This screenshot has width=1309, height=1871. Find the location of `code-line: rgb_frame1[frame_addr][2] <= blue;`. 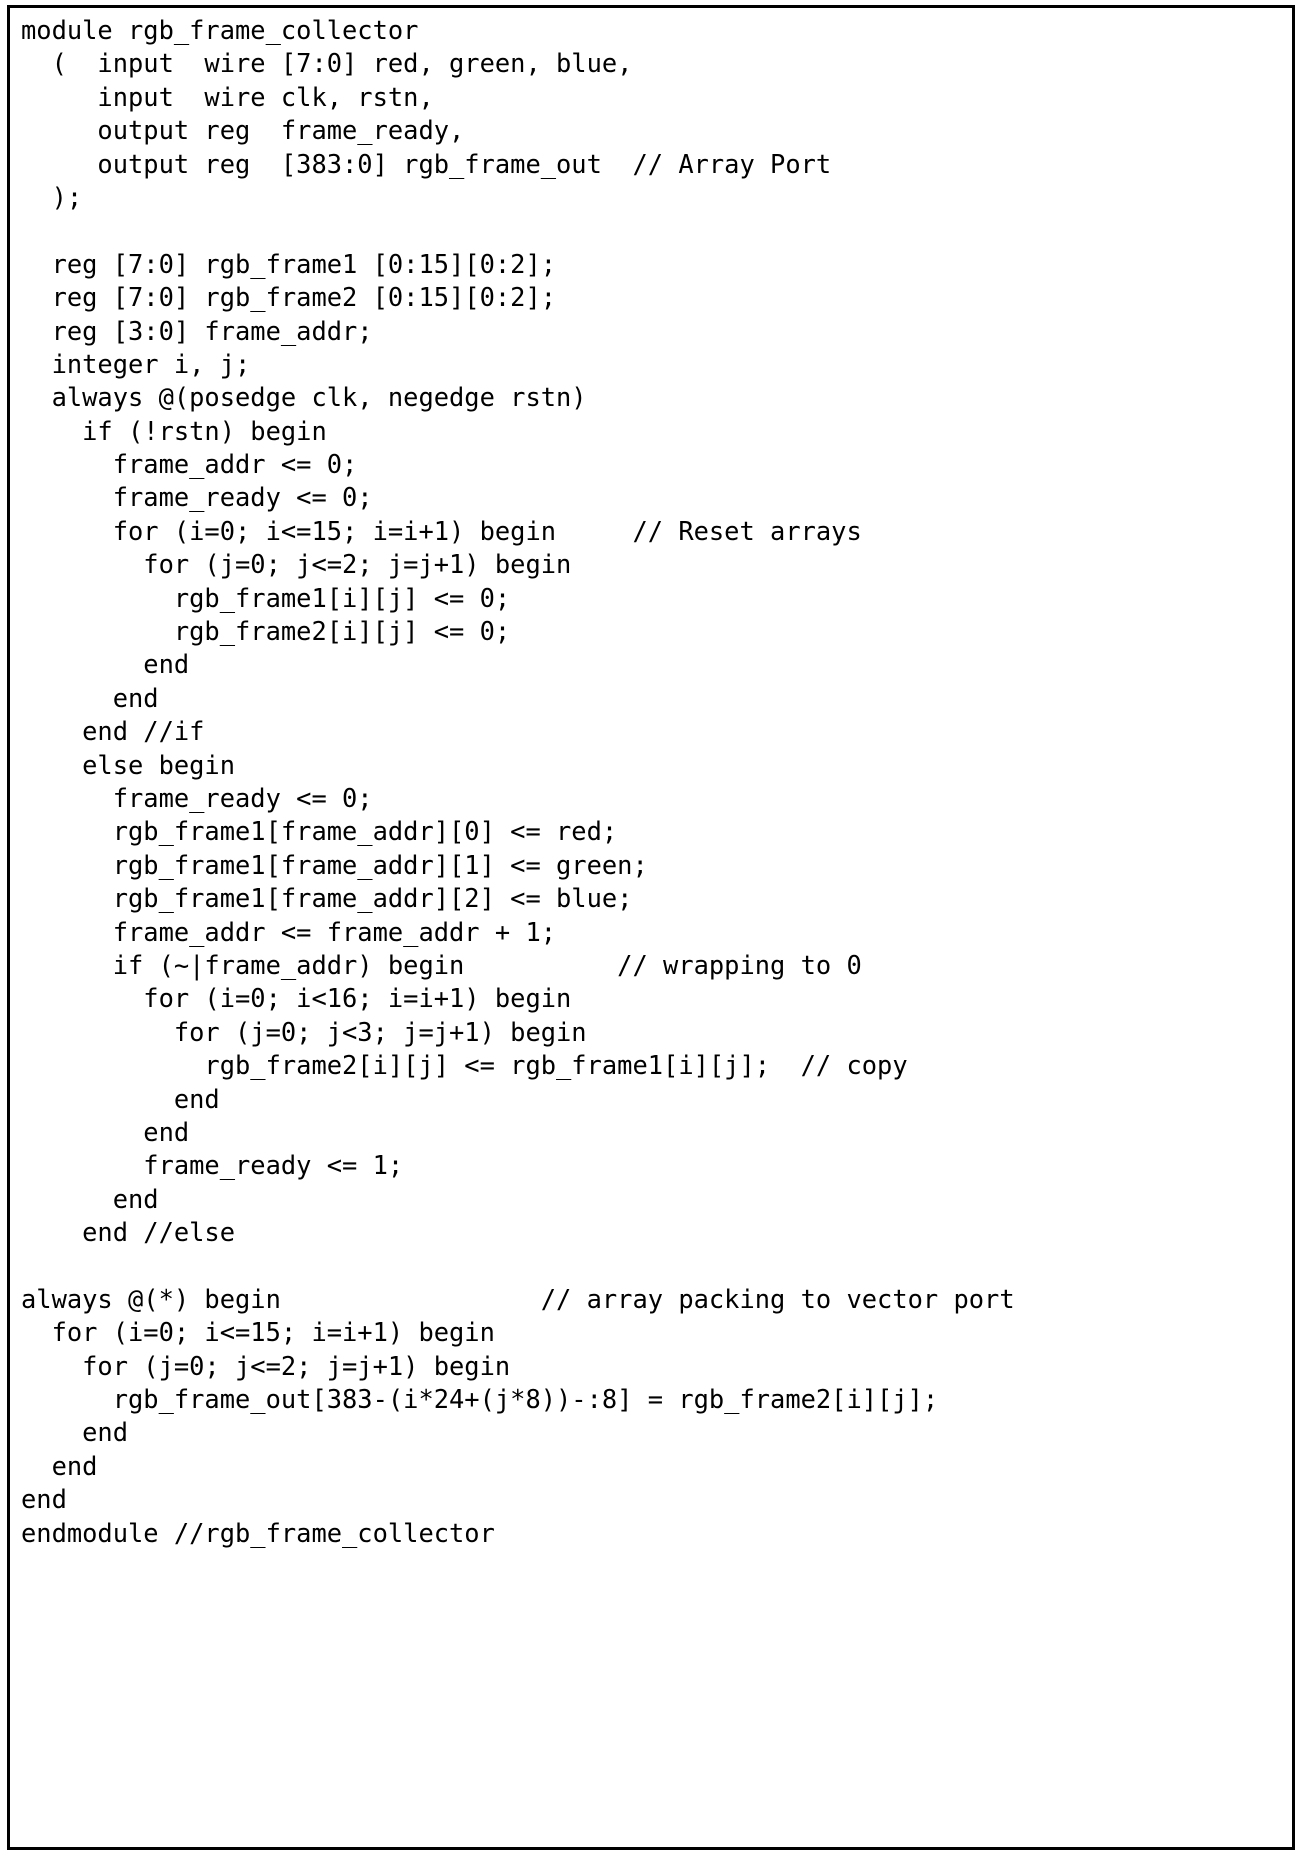

code-line: rgb_frame1[frame_addr][2] <= blue; is located at coordinates (327, 898).